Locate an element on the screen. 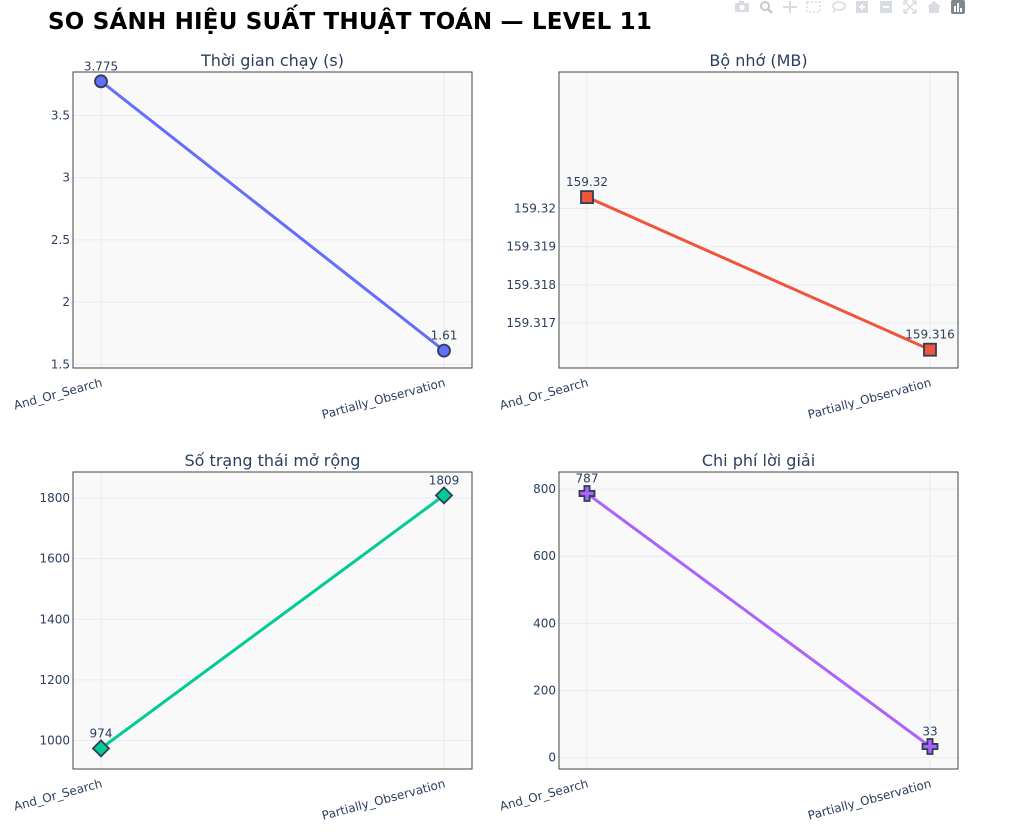  data-label: 787 is located at coordinates (587, 478).